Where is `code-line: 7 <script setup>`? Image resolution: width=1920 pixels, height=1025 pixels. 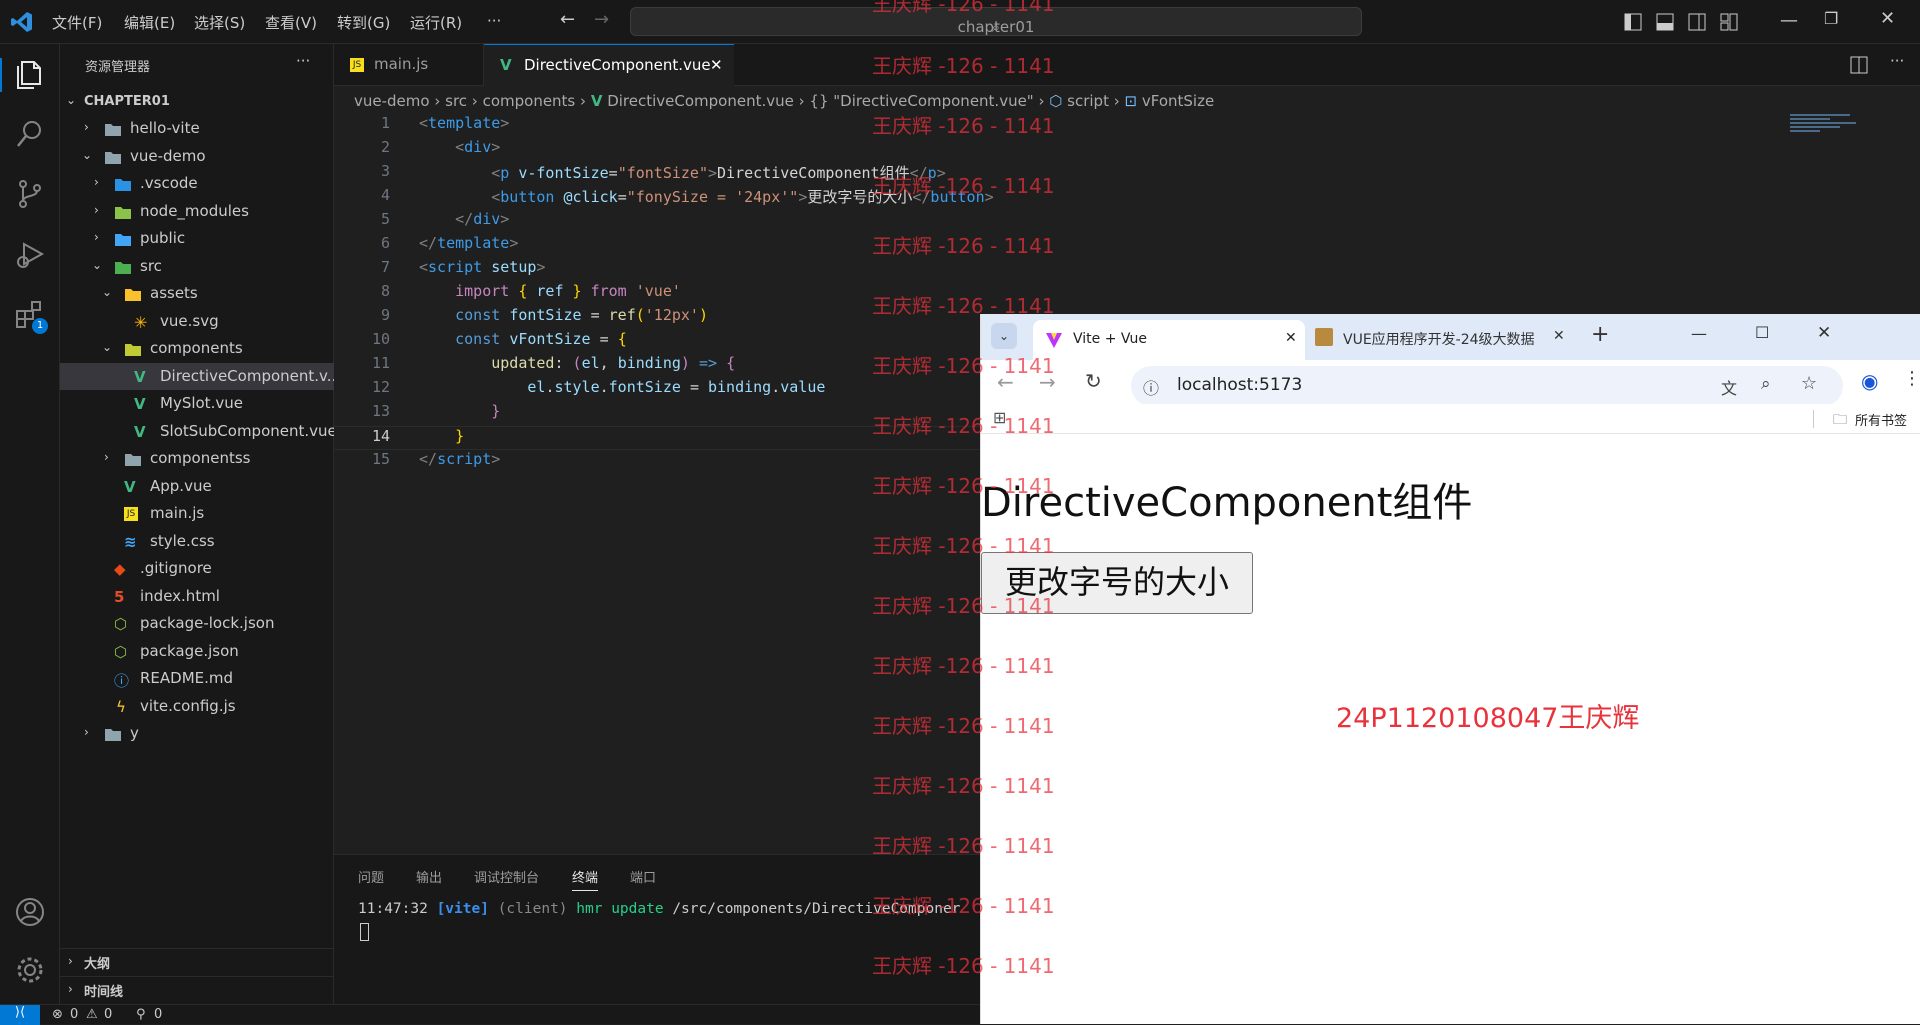 code-line: 7 <script setup> is located at coordinates (659, 270).